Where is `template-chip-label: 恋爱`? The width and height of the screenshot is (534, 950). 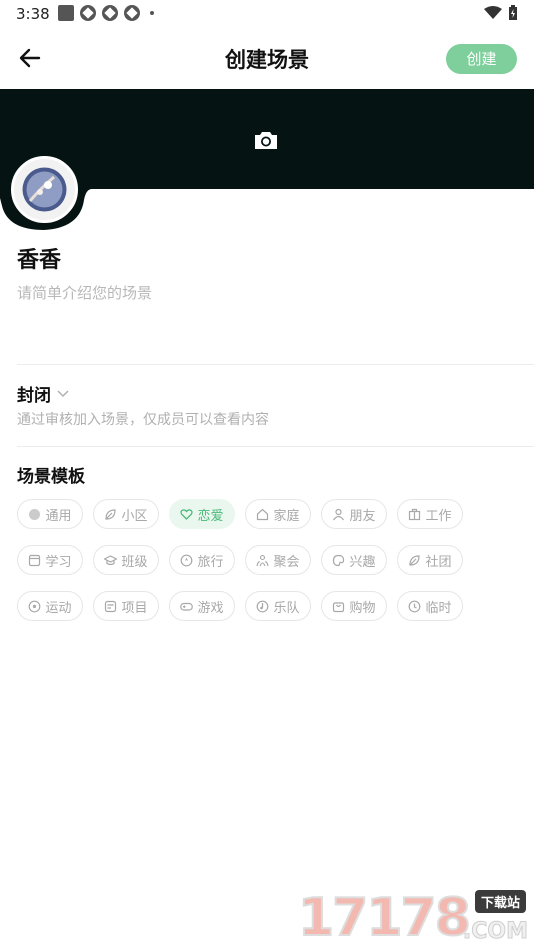 template-chip-label: 恋爱 is located at coordinates (210, 516).